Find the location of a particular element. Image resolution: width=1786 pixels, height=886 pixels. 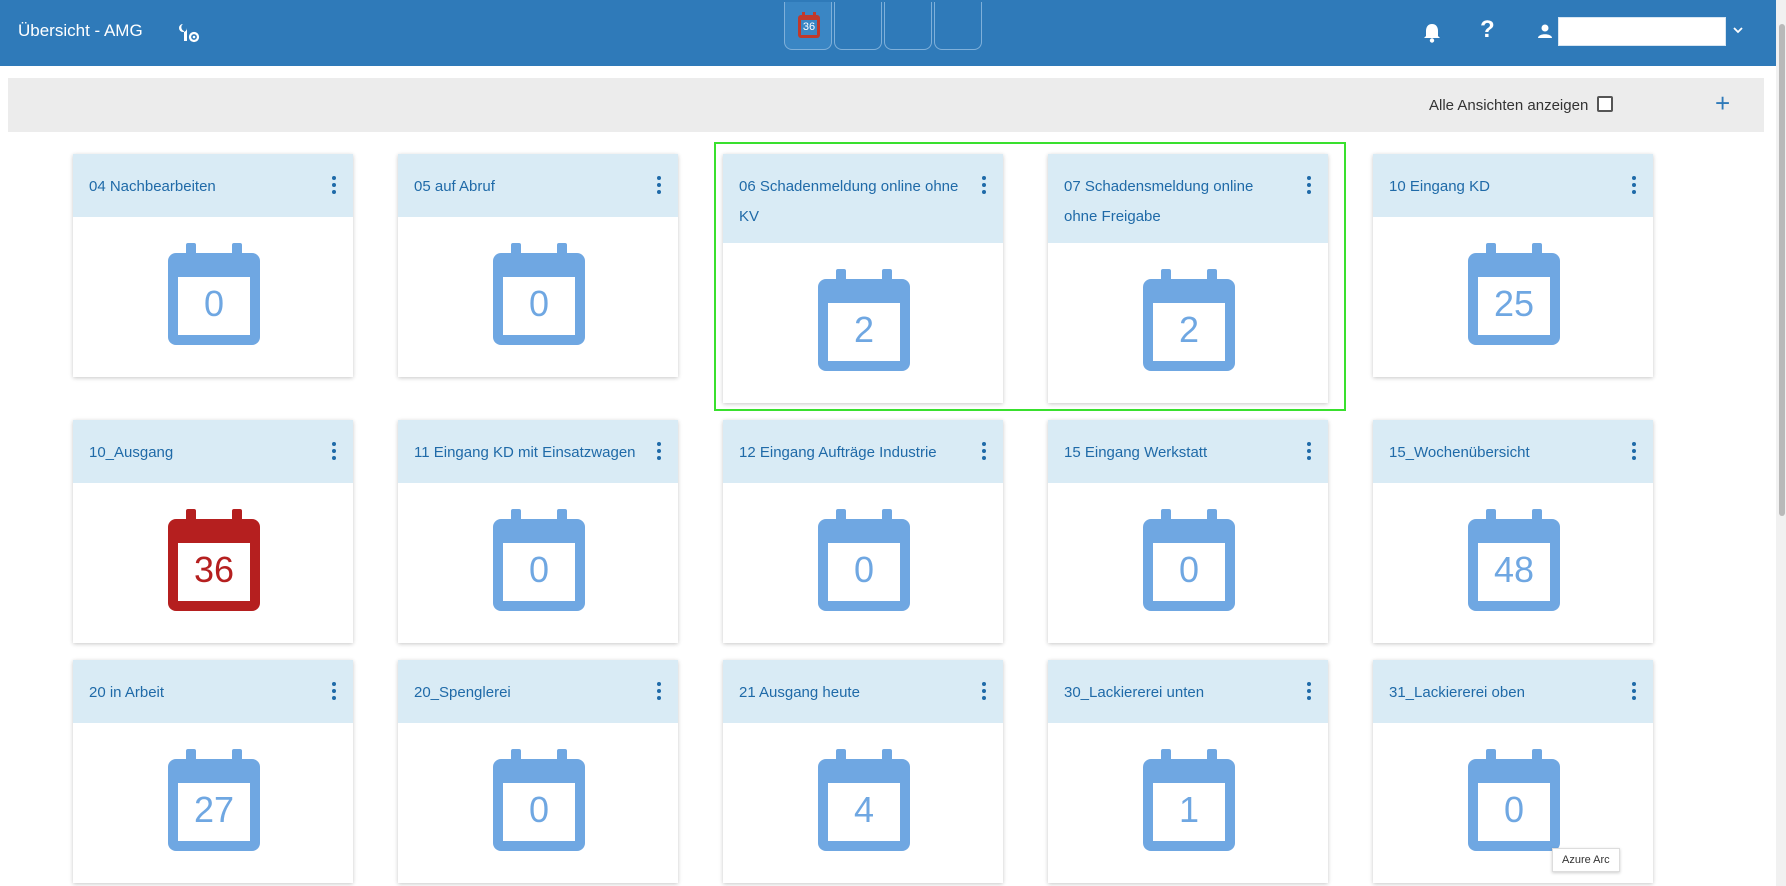

card-header: 05 auf Abruf is located at coordinates (538, 185).